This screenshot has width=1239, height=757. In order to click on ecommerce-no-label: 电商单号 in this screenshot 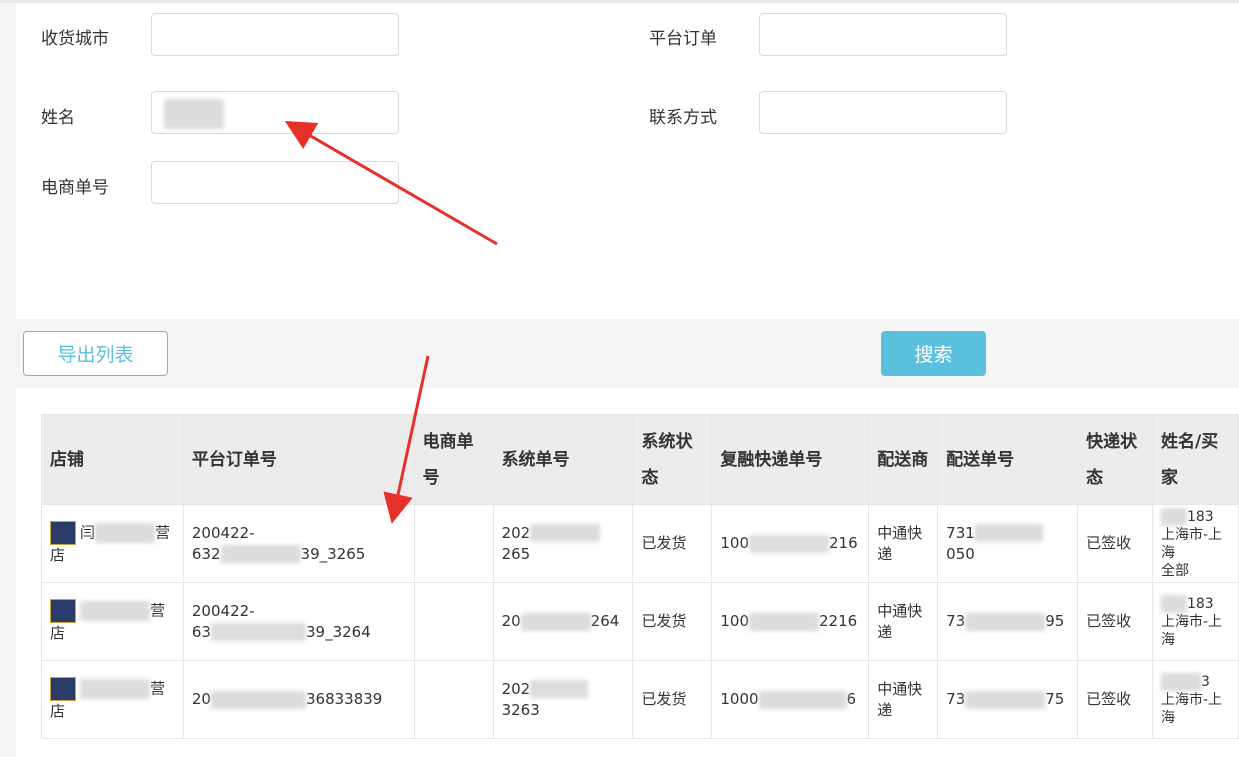, I will do `click(75, 188)`.